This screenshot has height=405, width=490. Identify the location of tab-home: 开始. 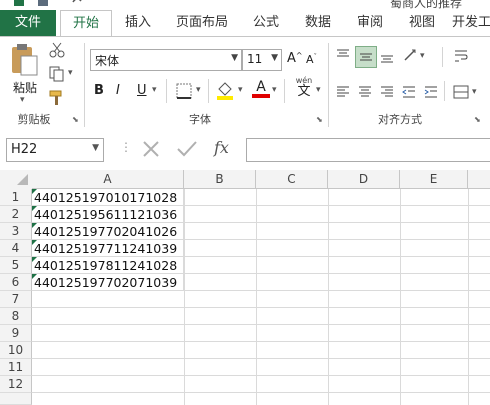
(86, 24).